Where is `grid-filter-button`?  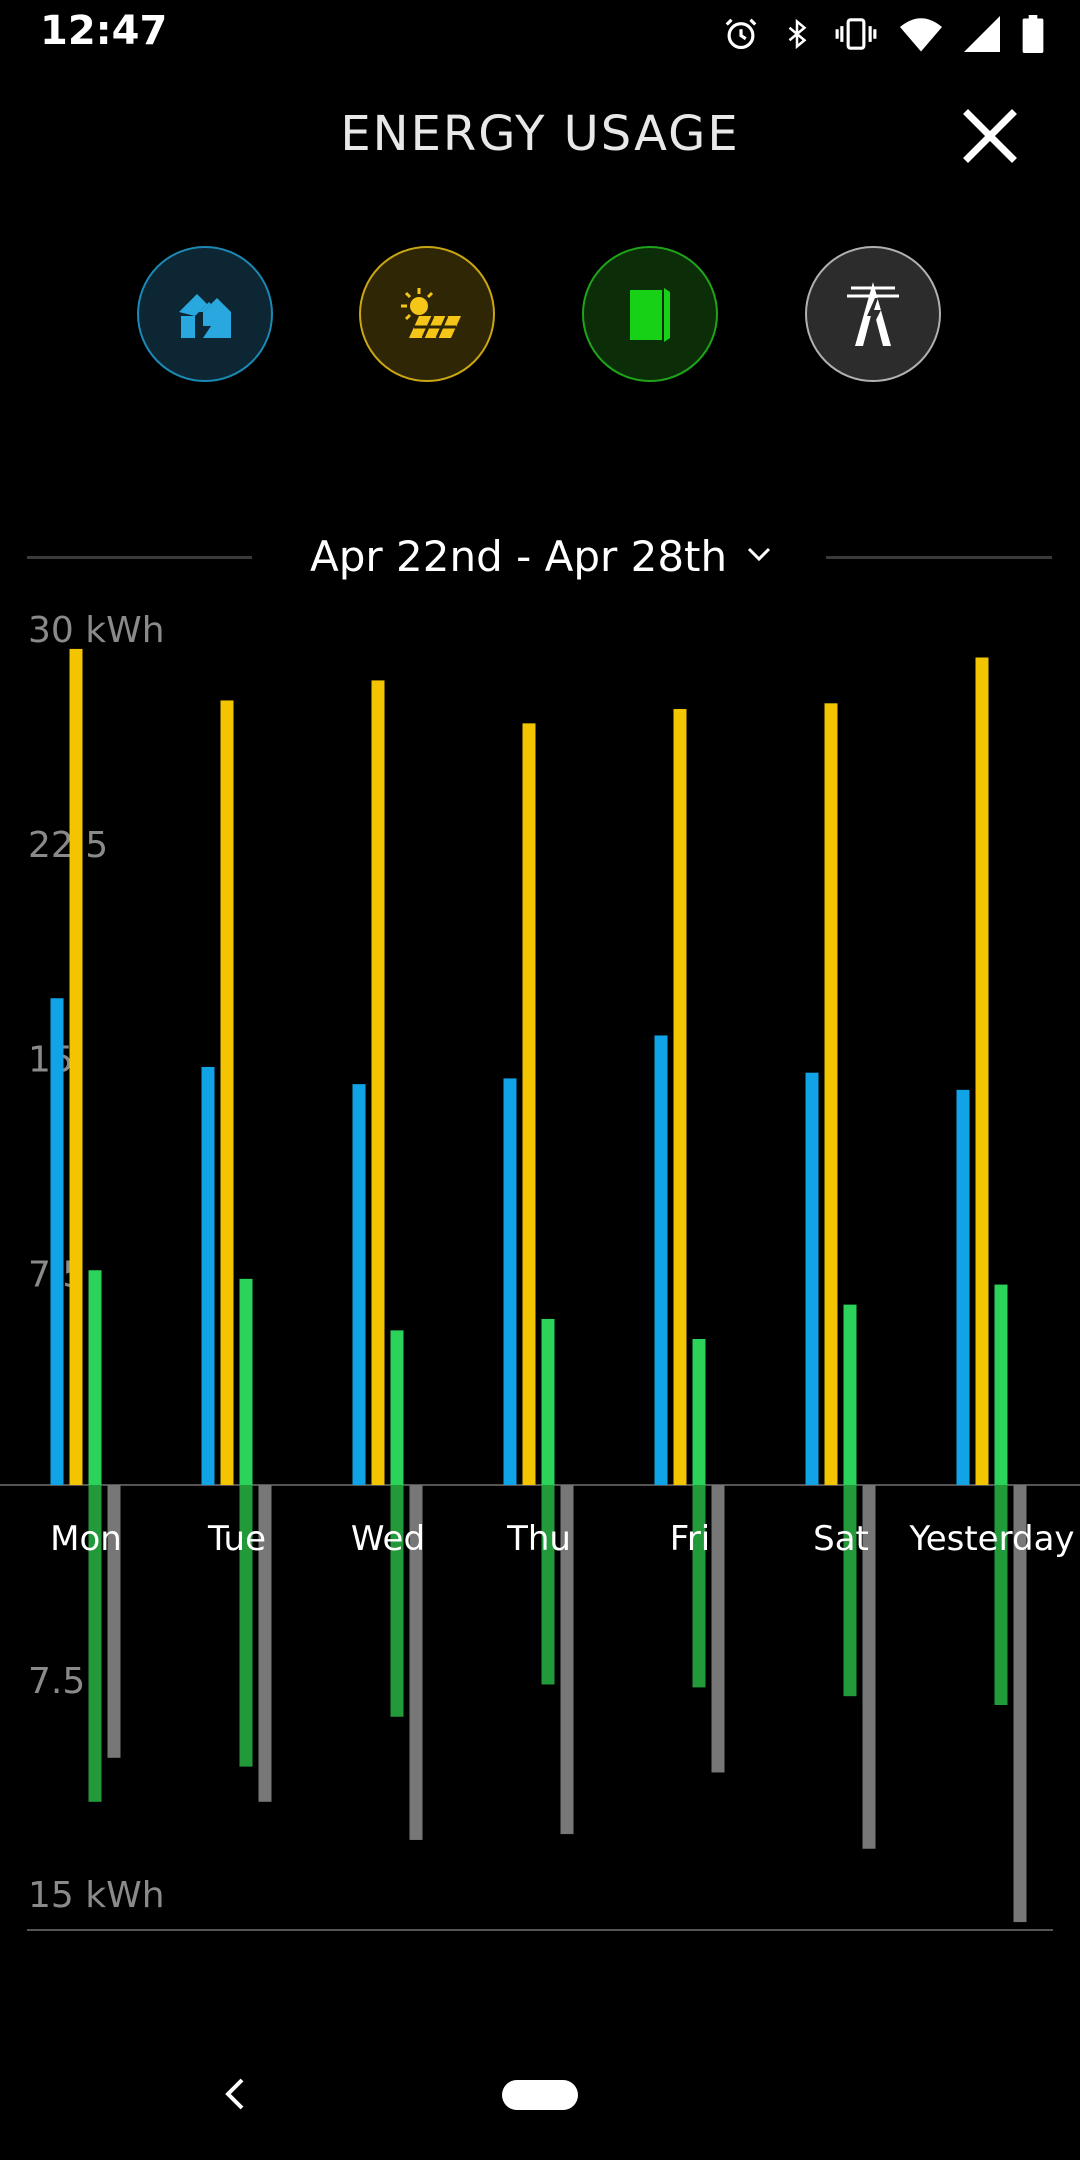
grid-filter-button is located at coordinates (873, 314).